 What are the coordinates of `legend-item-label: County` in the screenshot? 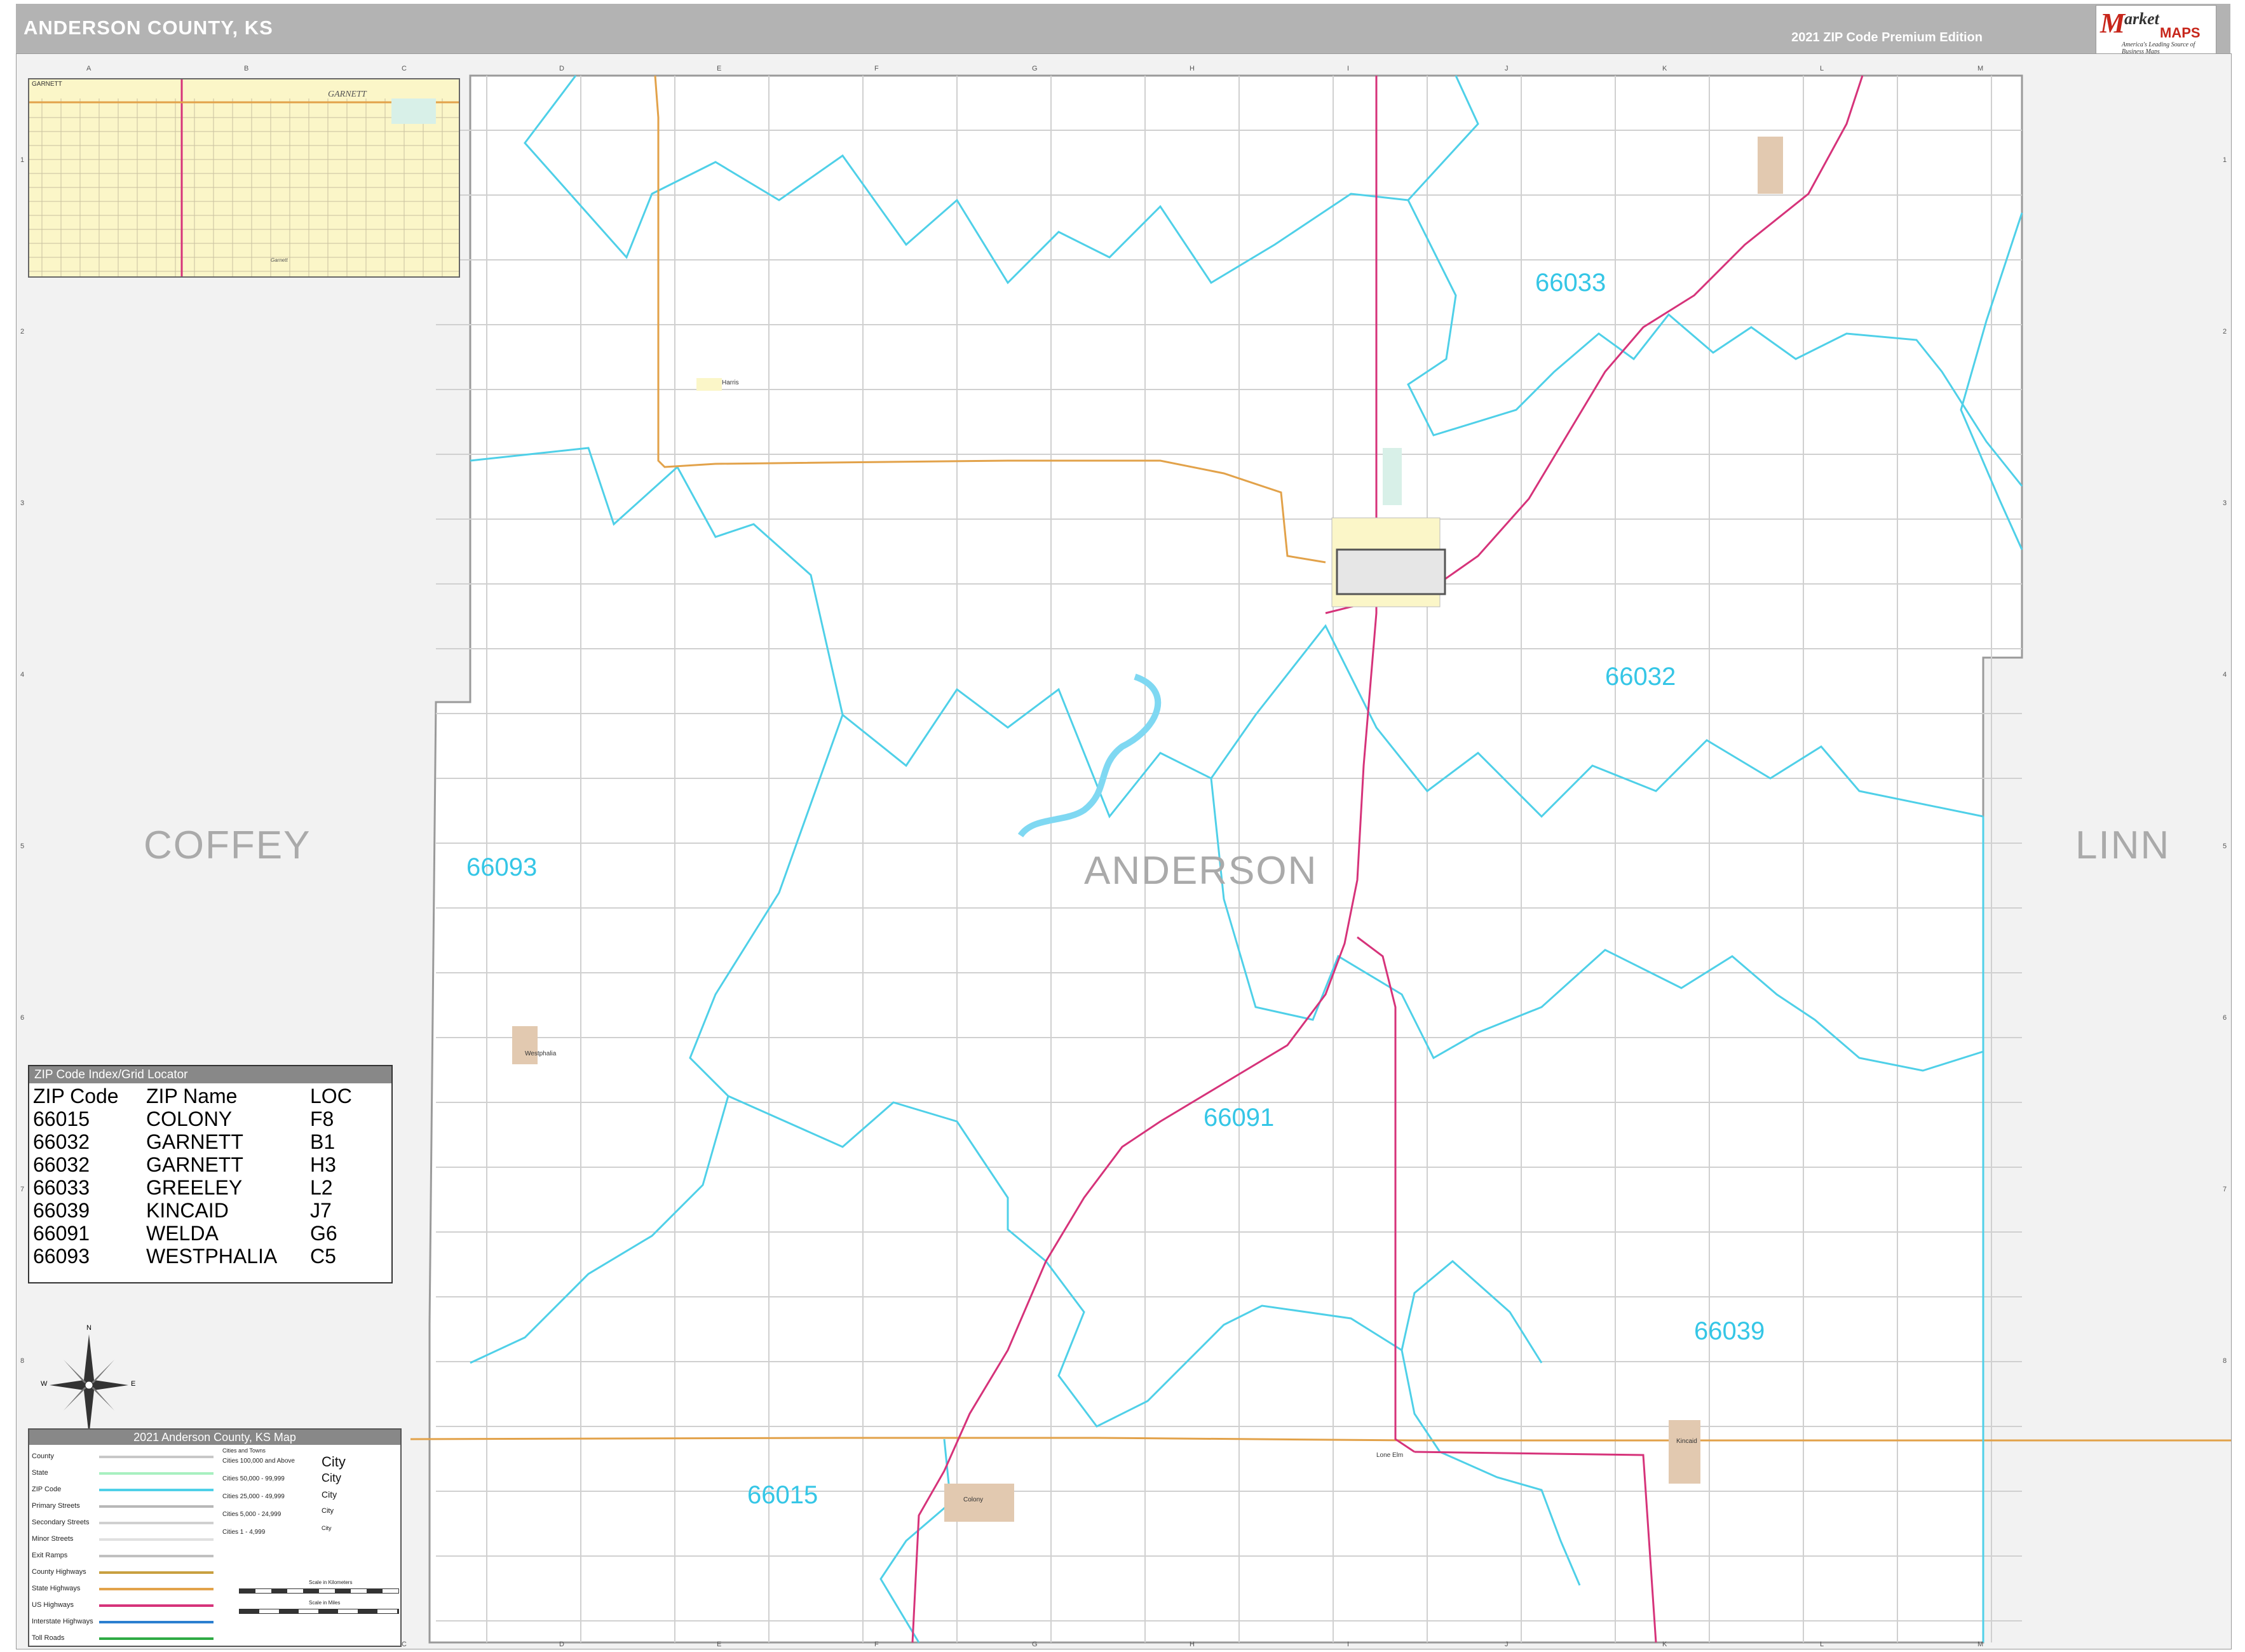 It's located at (43, 1456).